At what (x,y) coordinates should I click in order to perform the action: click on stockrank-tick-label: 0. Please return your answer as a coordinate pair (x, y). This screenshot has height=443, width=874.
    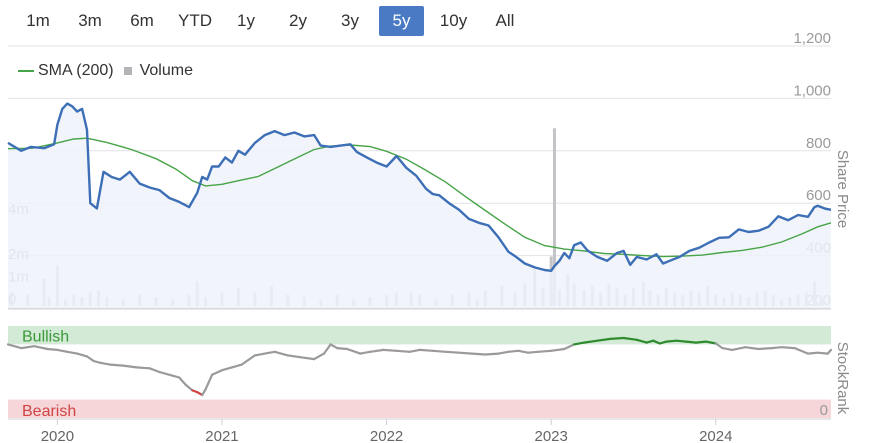
    Looking at the image, I should click on (824, 410).